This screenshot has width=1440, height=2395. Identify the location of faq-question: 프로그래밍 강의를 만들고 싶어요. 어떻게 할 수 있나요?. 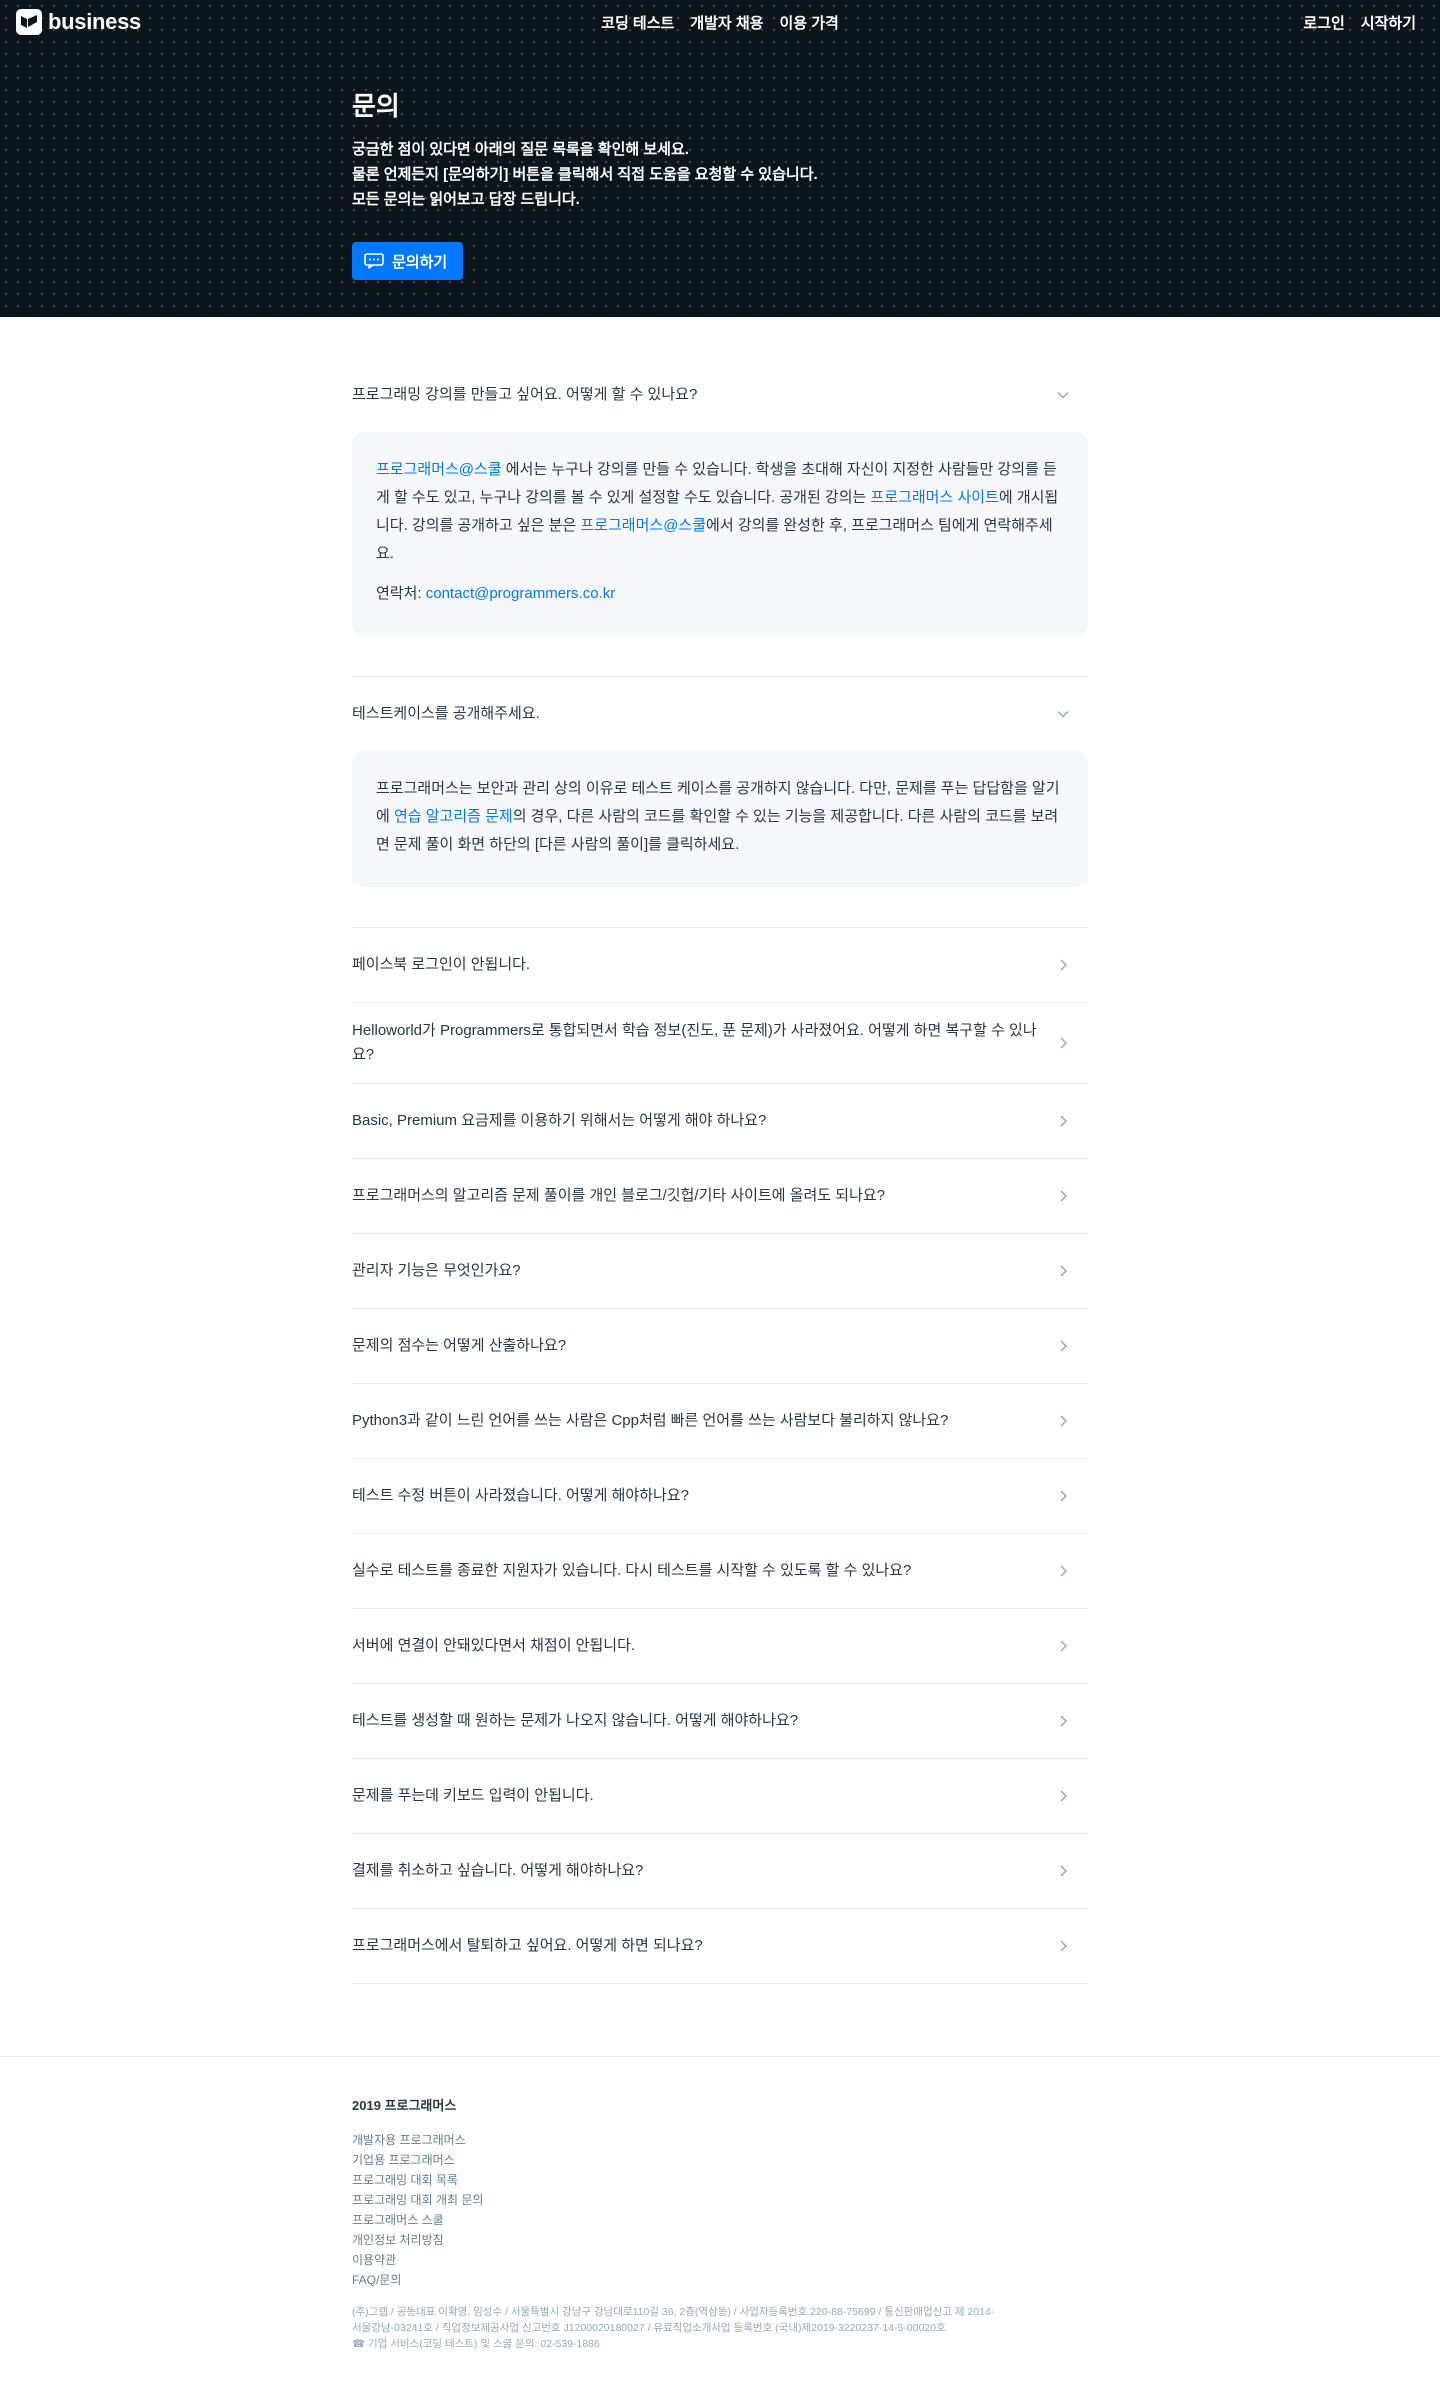
(525, 394).